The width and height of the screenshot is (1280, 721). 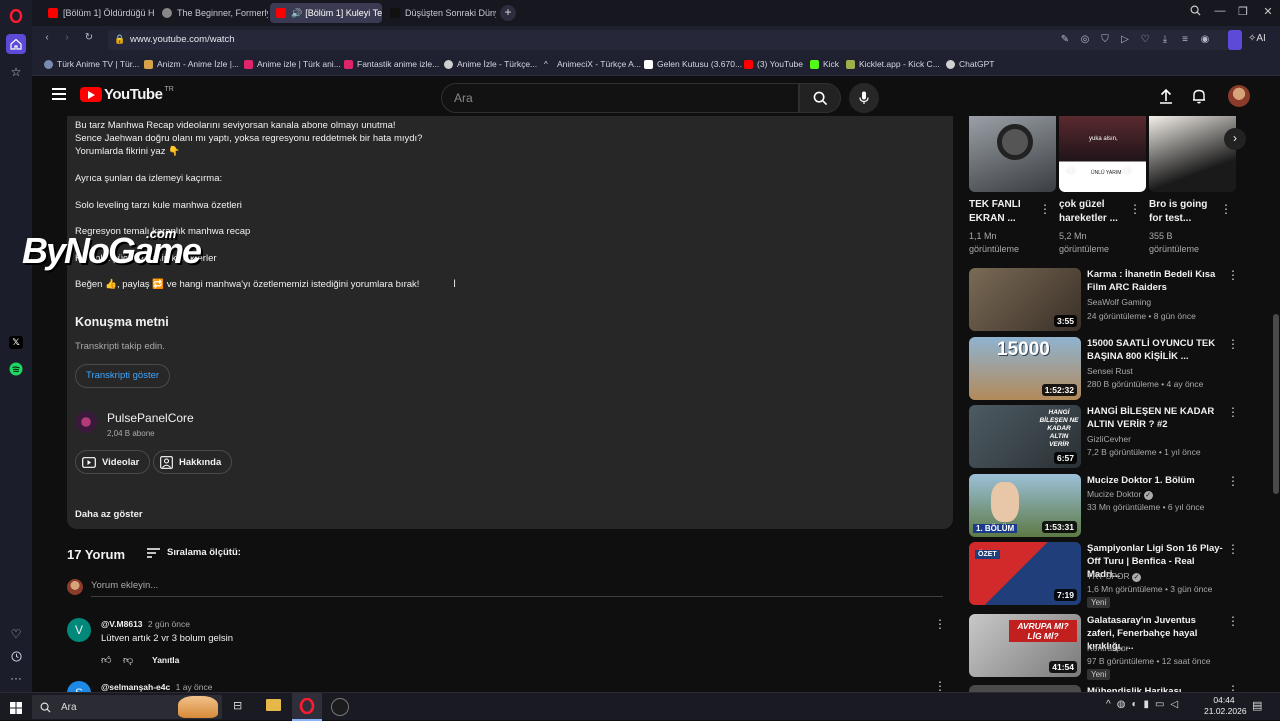 What do you see at coordinates (194, 687) in the screenshot?
I see `comment-time: 1 ay önce` at bounding box center [194, 687].